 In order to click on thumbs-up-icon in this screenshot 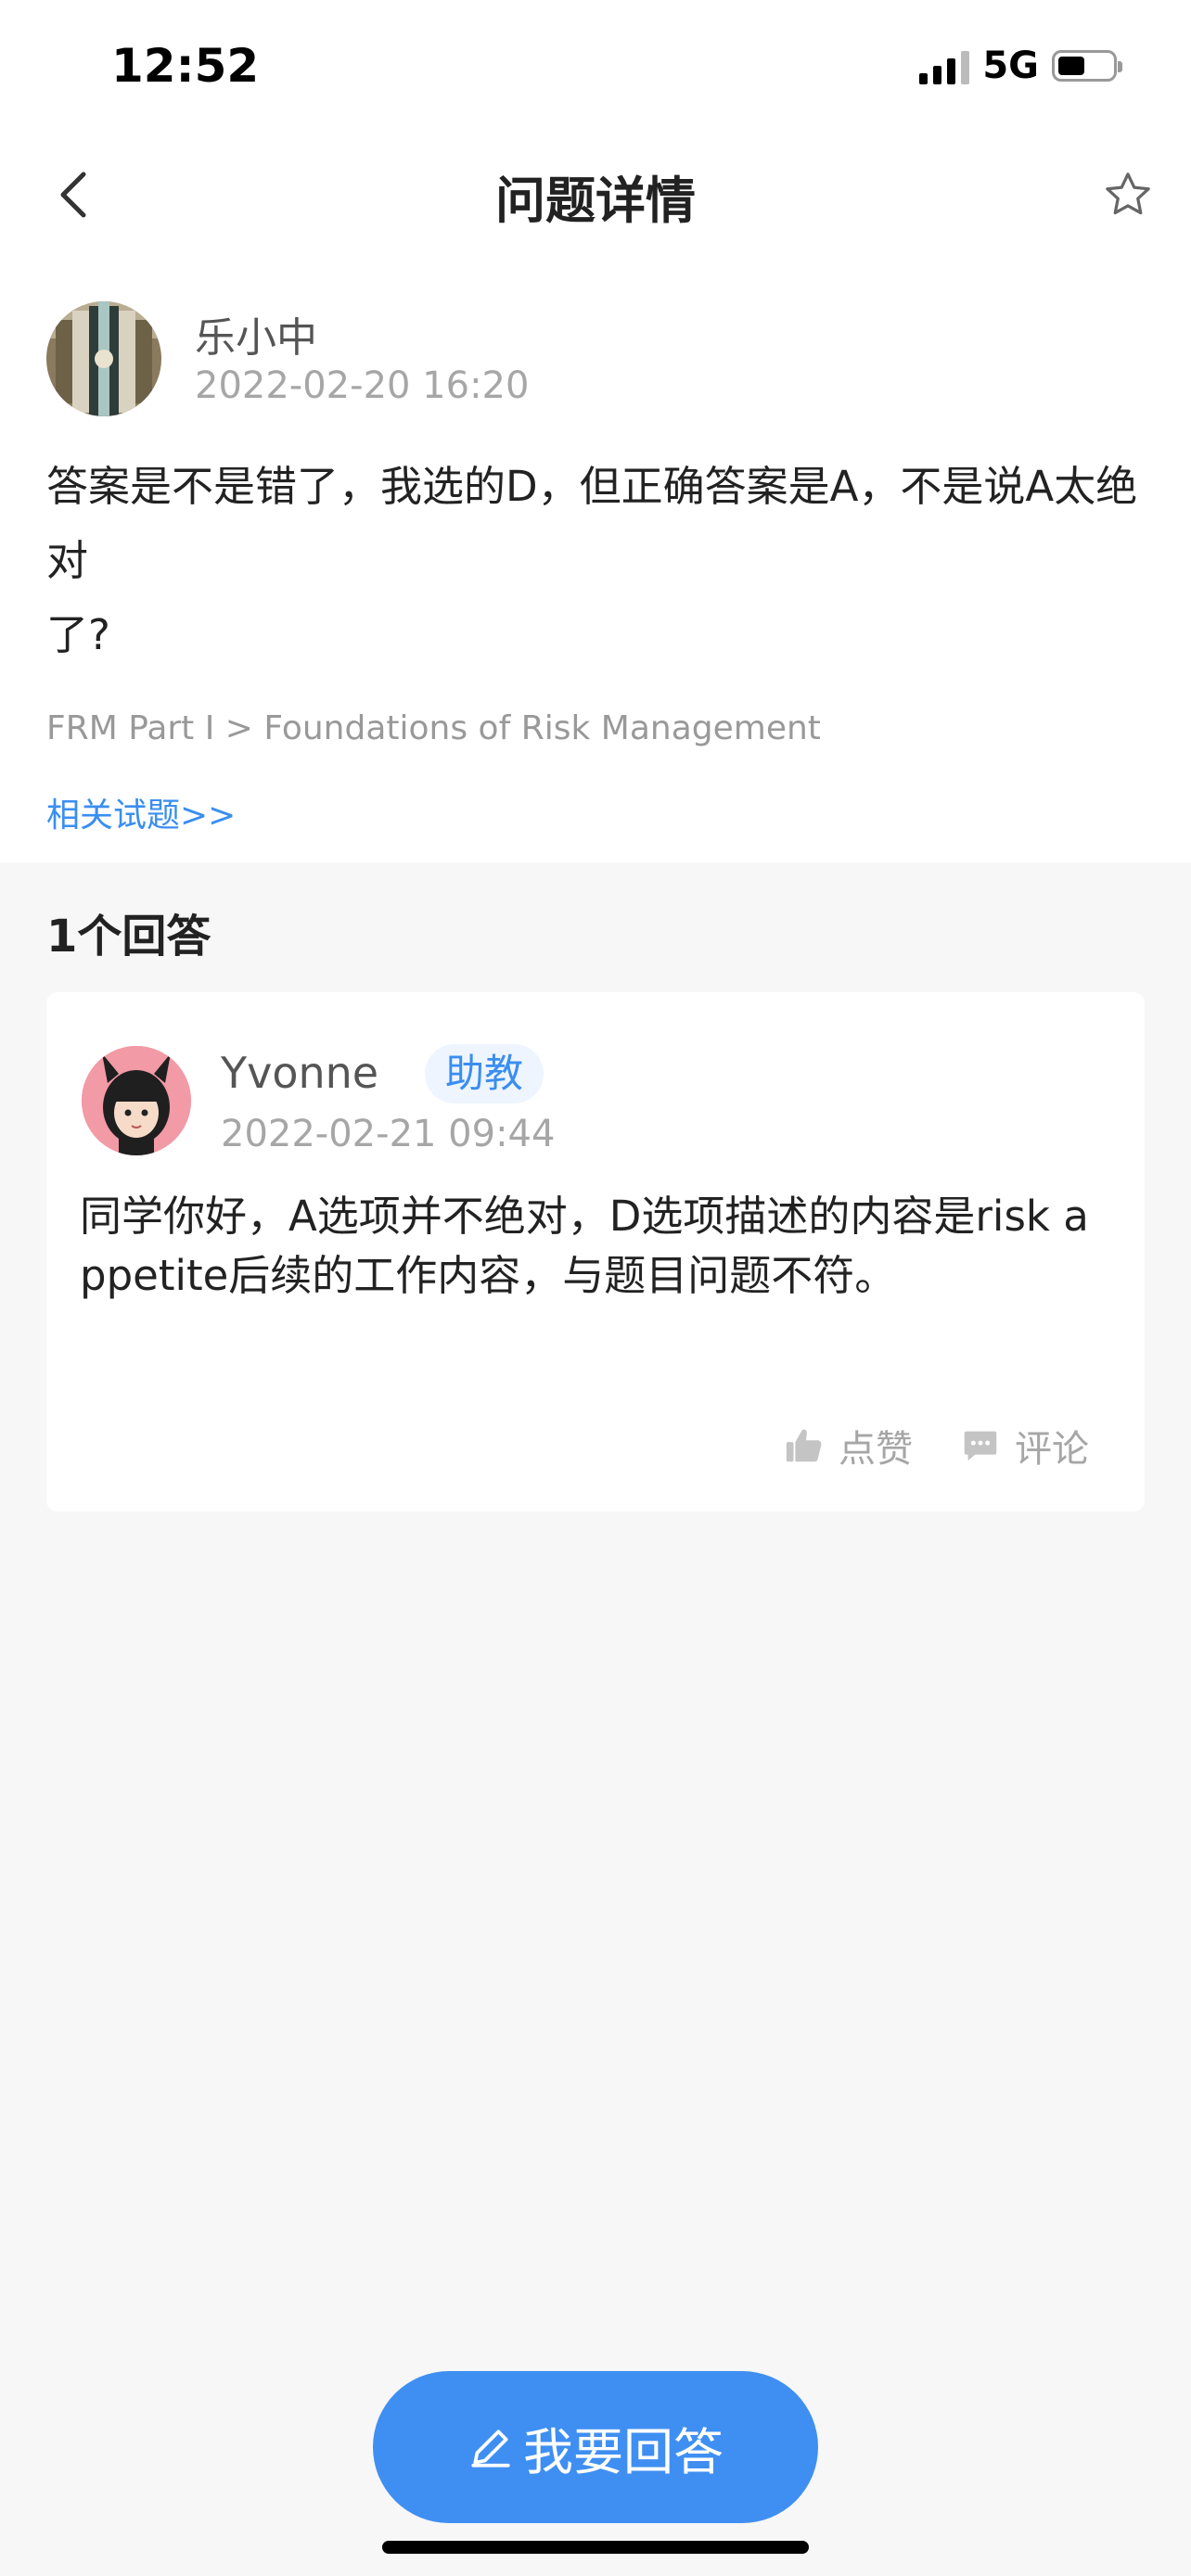, I will do `click(804, 1445)`.